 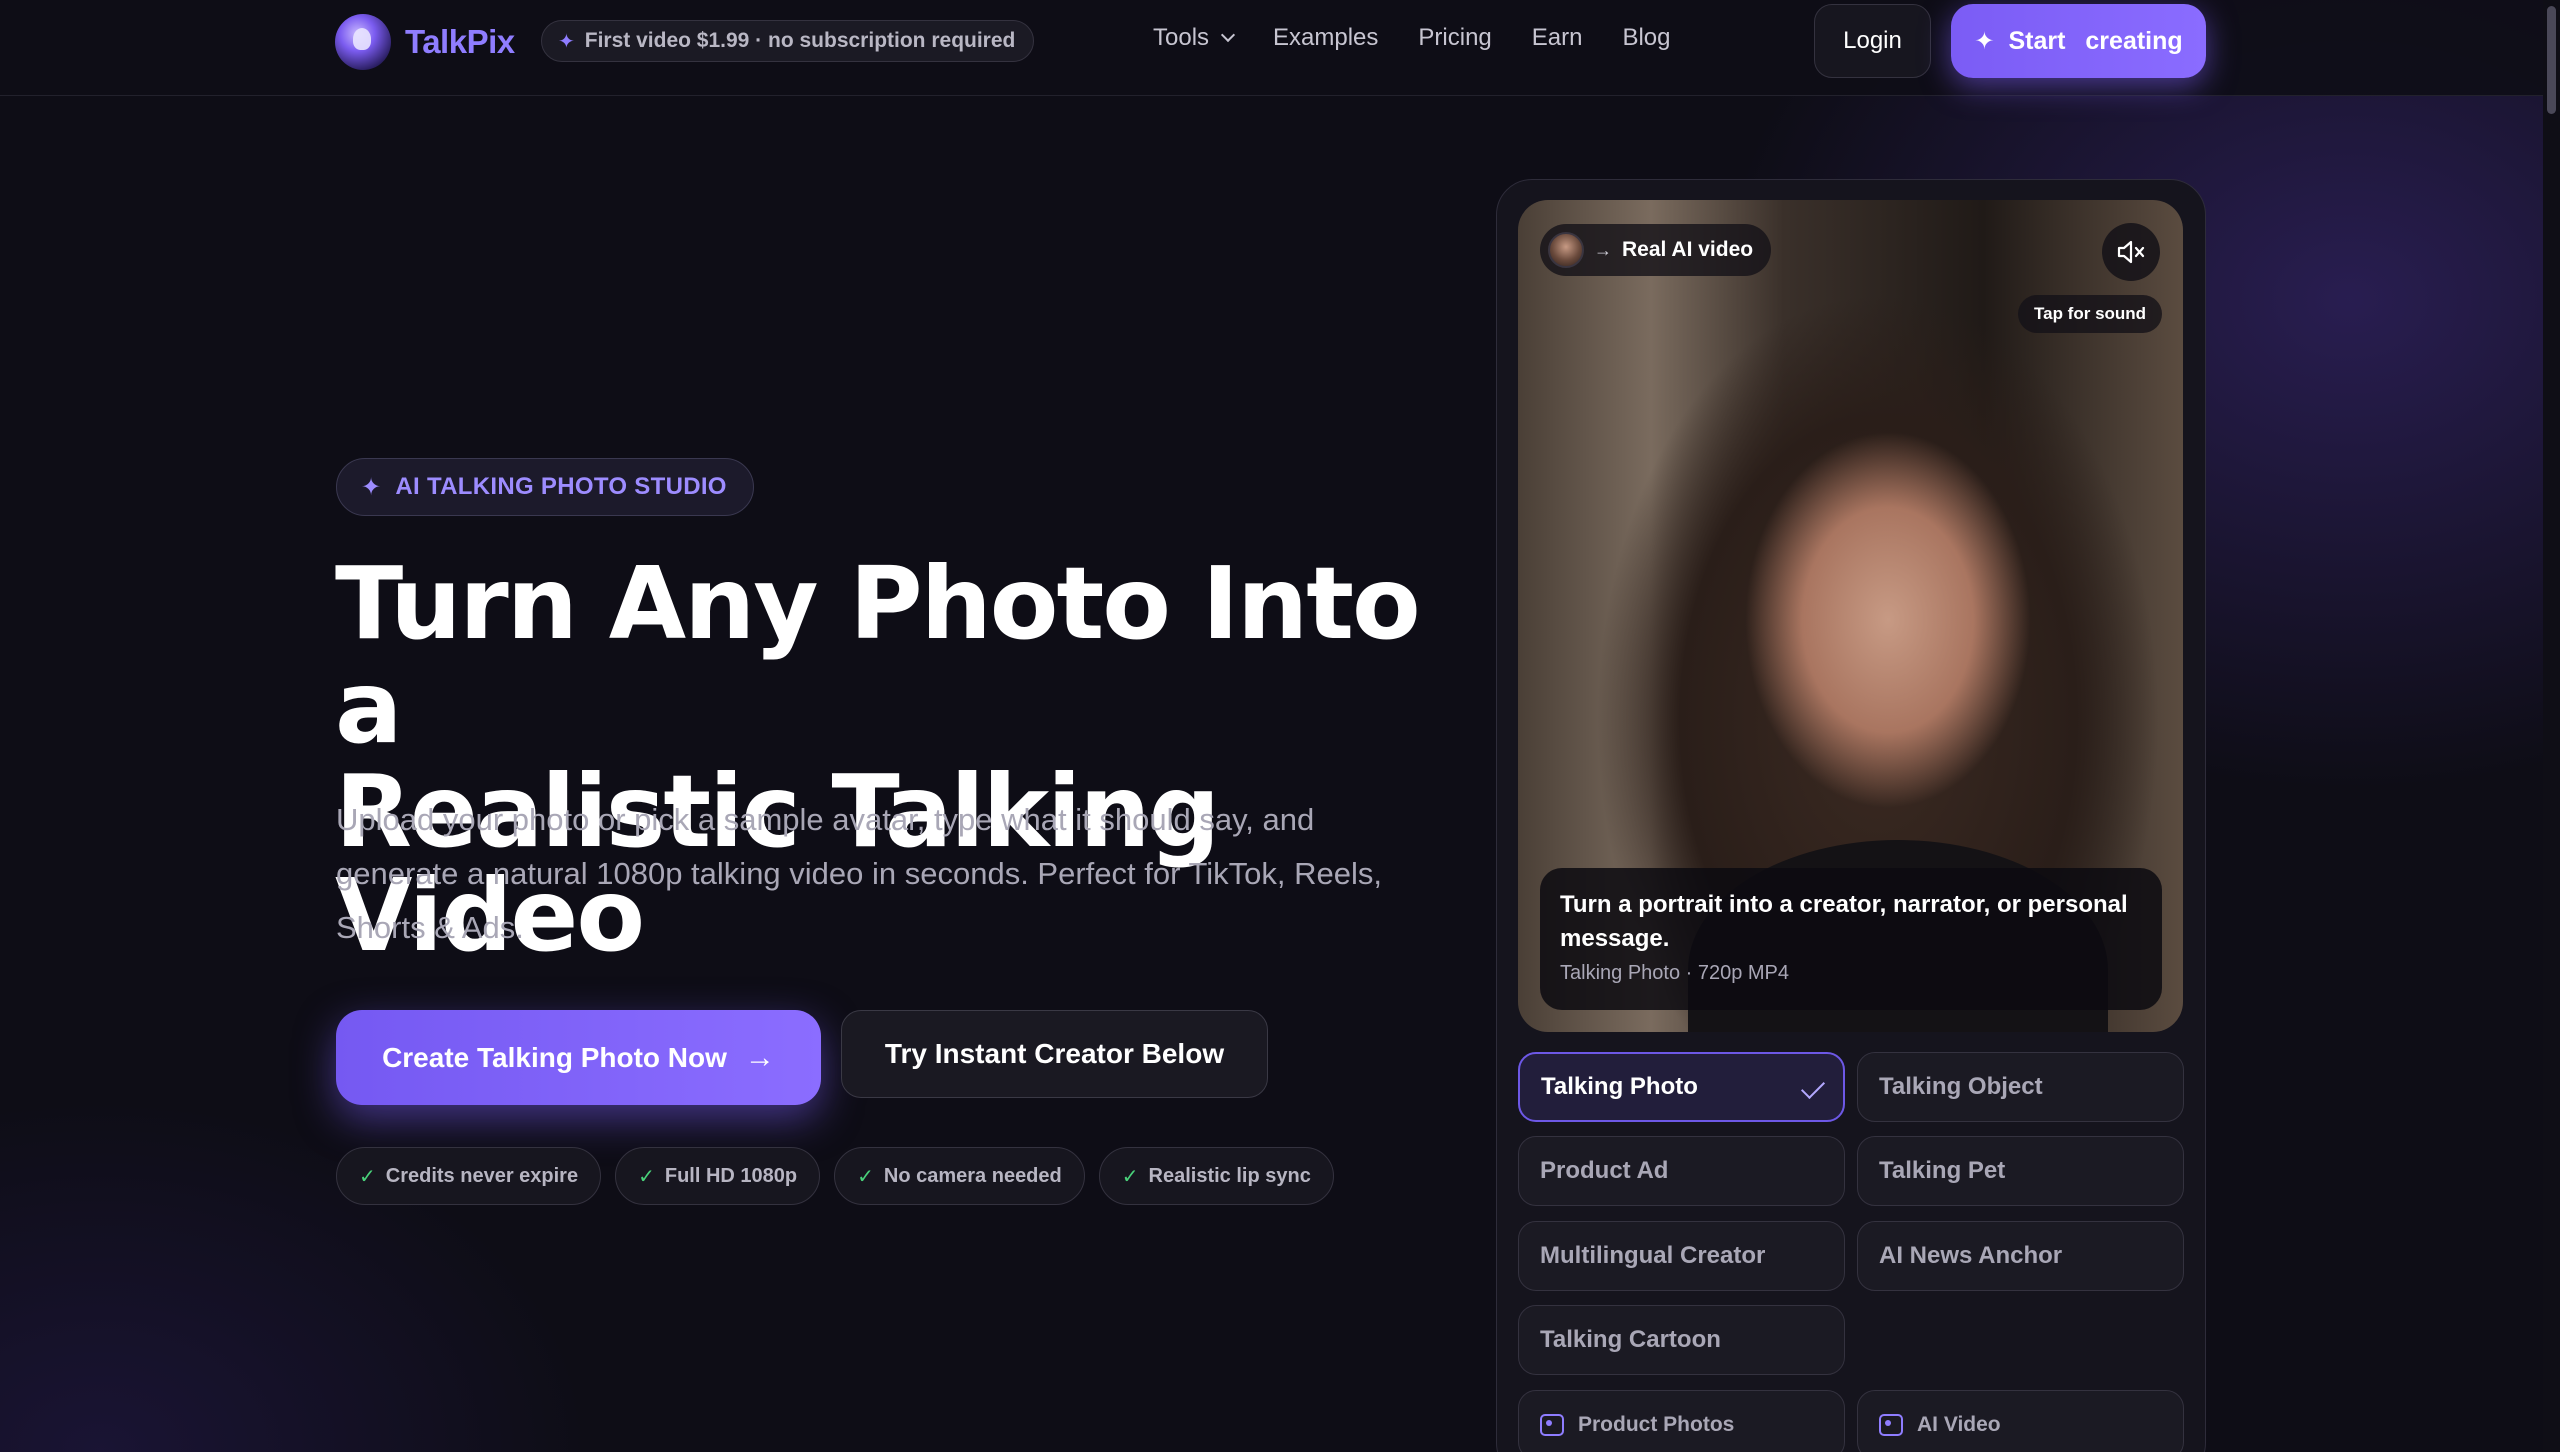 What do you see at coordinates (1557, 38) in the screenshot?
I see `nav-earn: Earn` at bounding box center [1557, 38].